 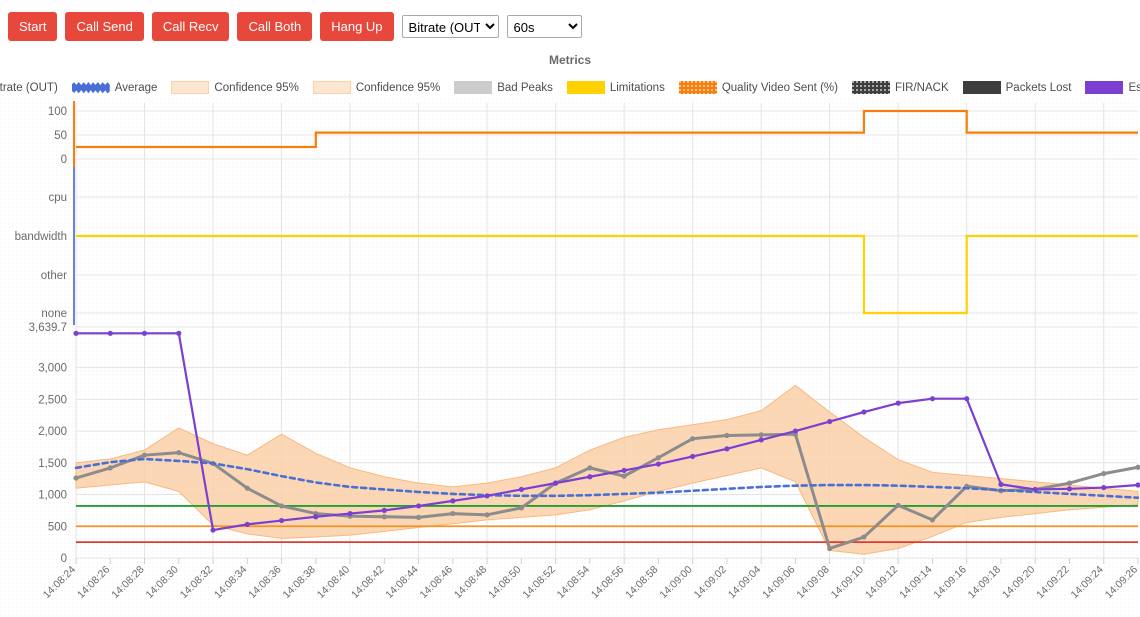 What do you see at coordinates (275, 26) in the screenshot?
I see `call-both-button: Call Both` at bounding box center [275, 26].